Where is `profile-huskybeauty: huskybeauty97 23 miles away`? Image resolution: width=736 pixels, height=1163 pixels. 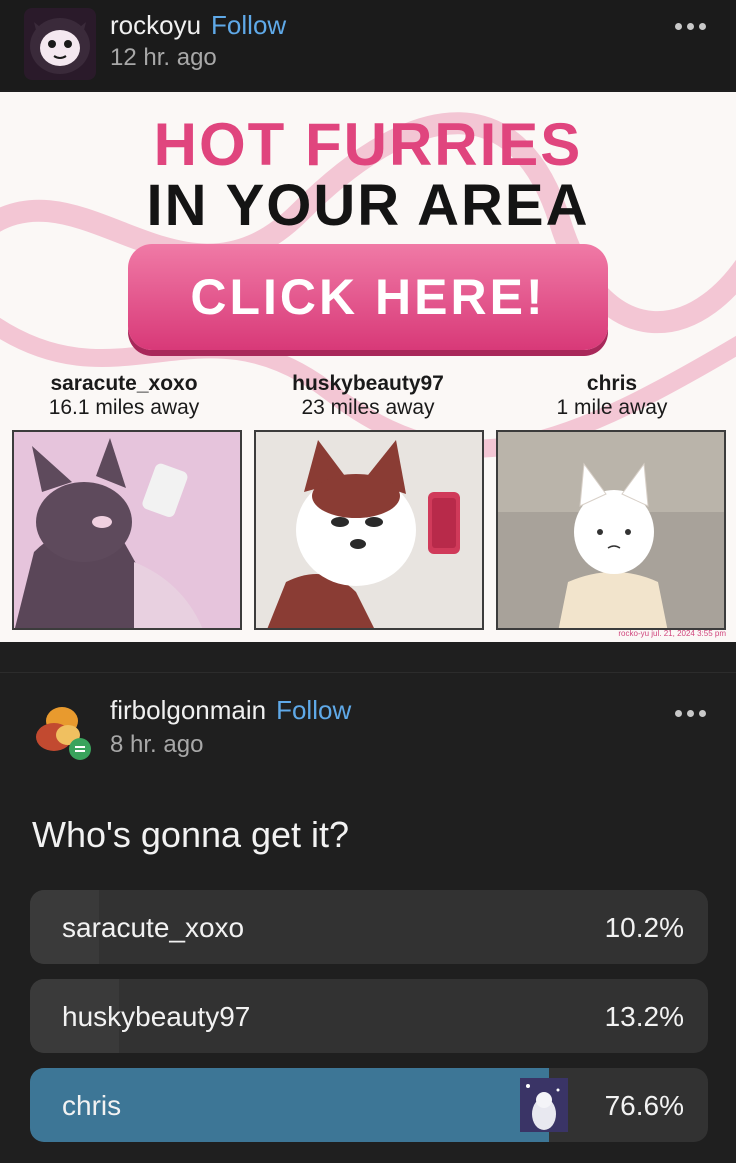
profile-huskybeauty: huskybeauty97 23 miles away is located at coordinates (368, 396).